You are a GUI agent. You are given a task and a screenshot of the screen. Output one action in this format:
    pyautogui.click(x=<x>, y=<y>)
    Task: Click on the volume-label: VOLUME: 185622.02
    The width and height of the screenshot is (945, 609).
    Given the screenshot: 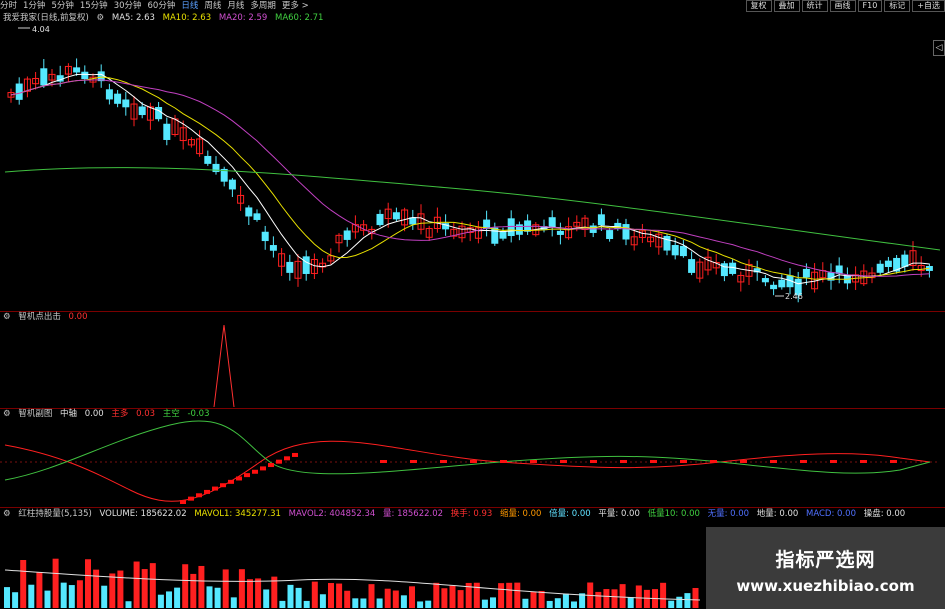 What is the action you would take?
    pyautogui.click(x=143, y=514)
    